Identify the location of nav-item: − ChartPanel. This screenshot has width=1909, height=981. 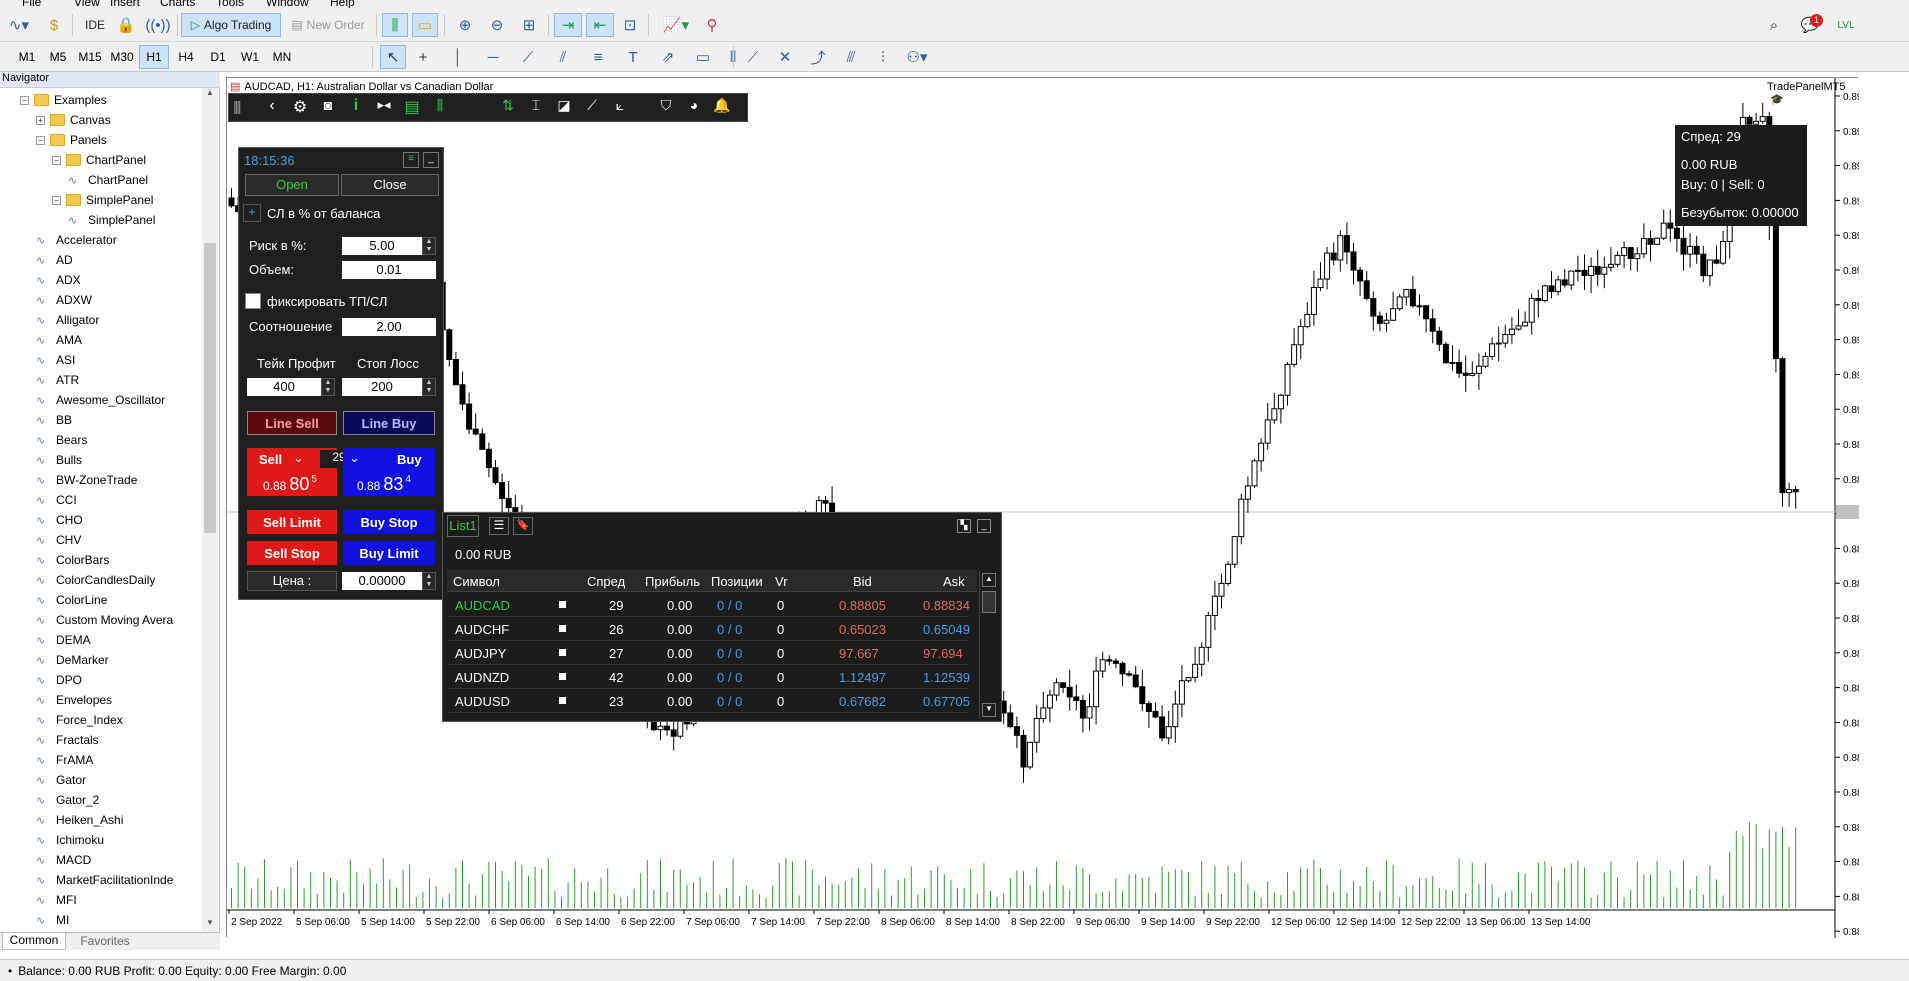
(99, 160).